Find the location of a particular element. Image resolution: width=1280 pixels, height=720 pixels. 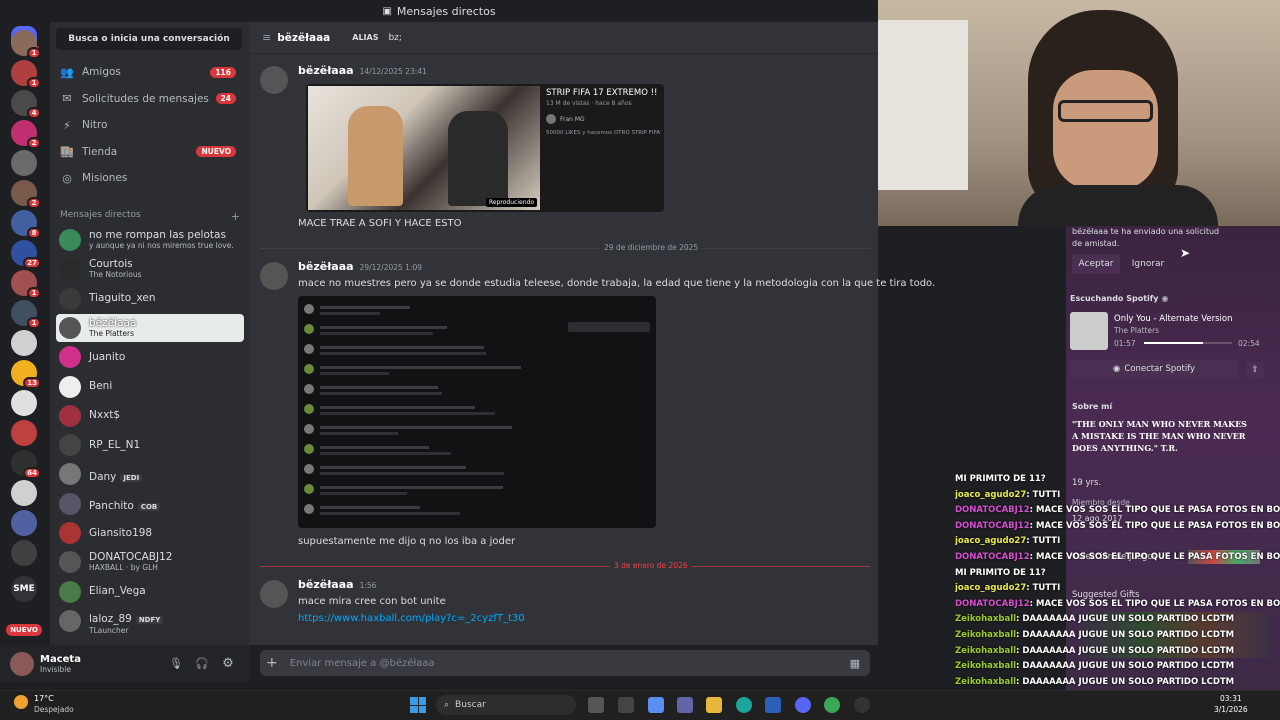

text-server-sme: SME is located at coordinates (24, 589).